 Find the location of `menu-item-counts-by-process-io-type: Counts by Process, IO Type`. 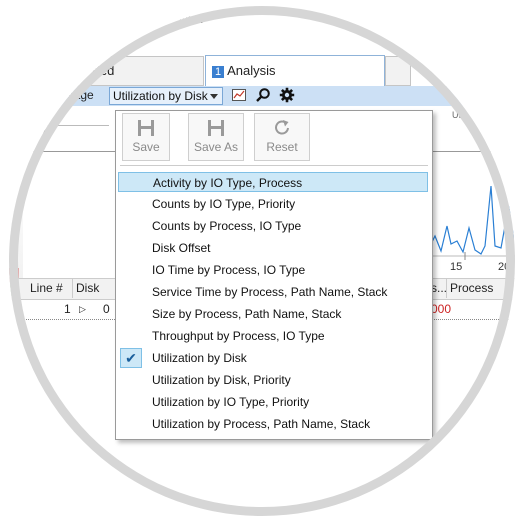

menu-item-counts-by-process-io-type: Counts by Process, IO Type is located at coordinates (273, 226).